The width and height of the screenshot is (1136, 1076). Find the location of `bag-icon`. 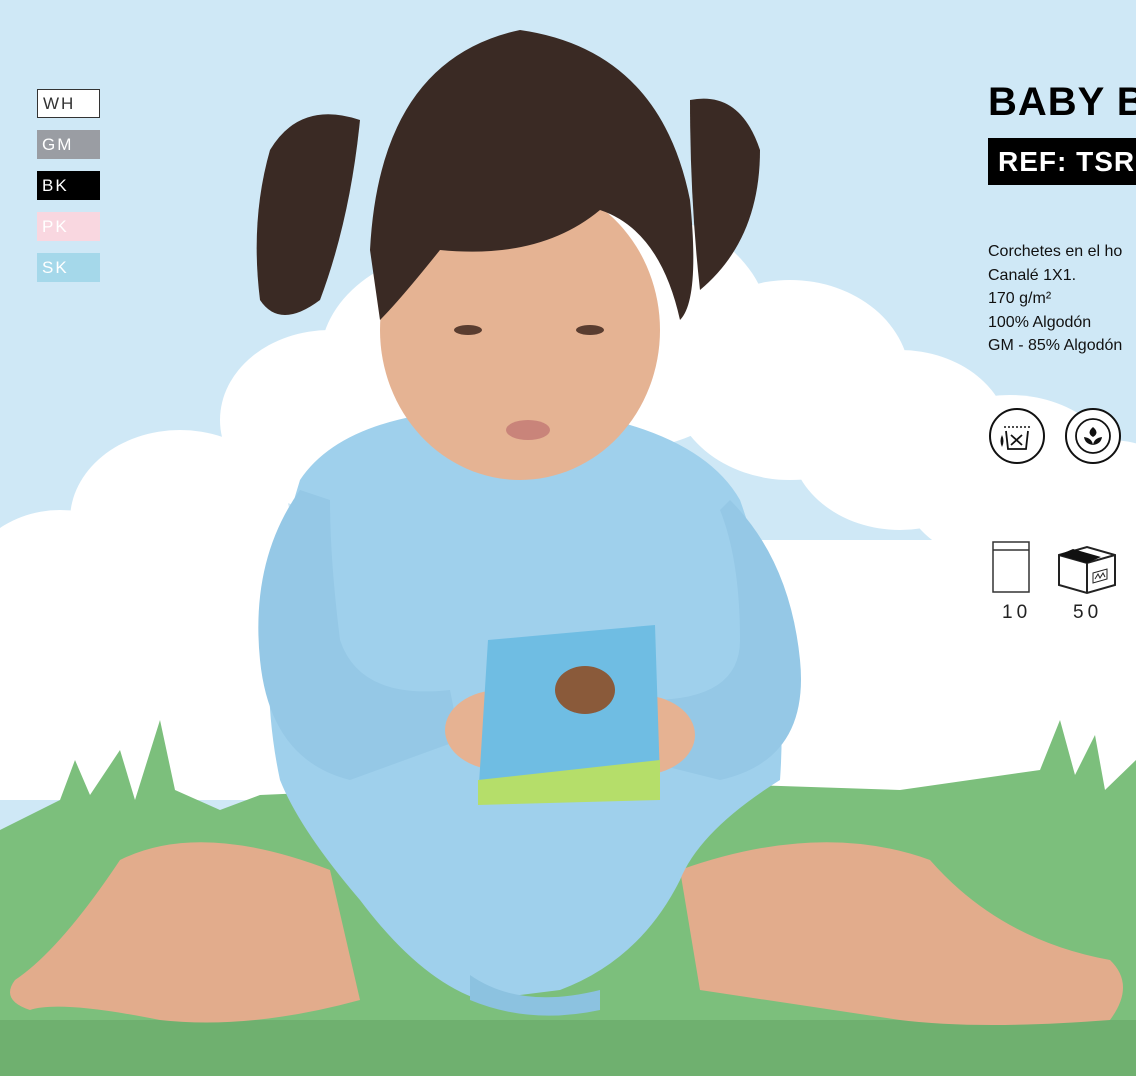

bag-icon is located at coordinates (1011, 567).